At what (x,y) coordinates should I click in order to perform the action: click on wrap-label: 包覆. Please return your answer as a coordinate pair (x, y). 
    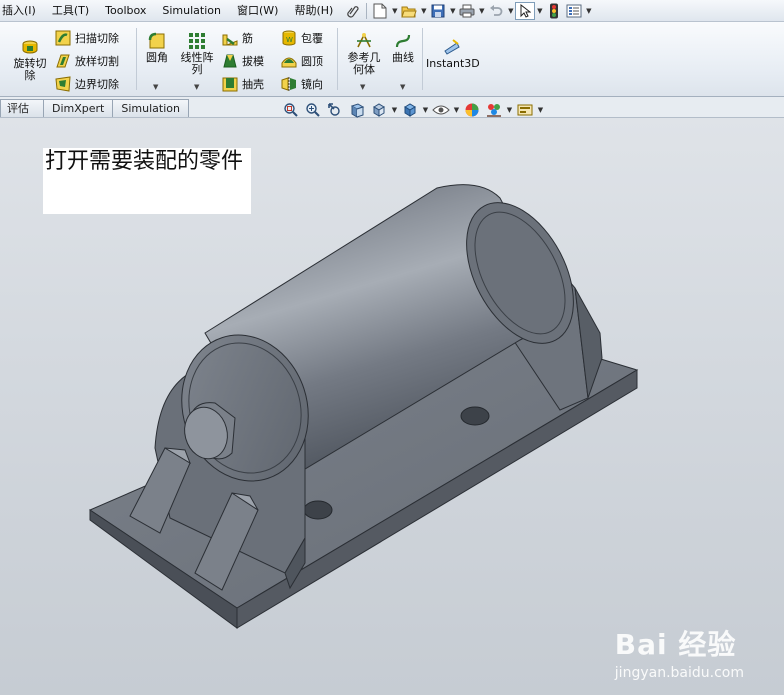
    Looking at the image, I should click on (312, 38).